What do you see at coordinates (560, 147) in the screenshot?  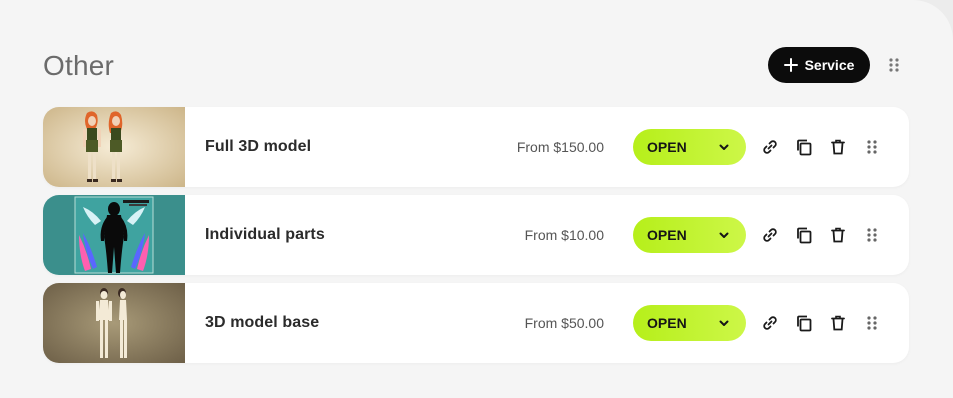 I see `service-price: From $150.00` at bounding box center [560, 147].